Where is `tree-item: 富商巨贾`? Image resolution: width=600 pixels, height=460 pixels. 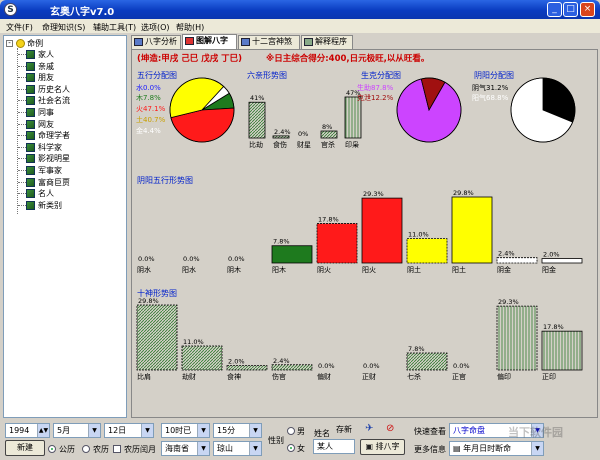
tree-item: 富商巨贾 is located at coordinates (44, 182).